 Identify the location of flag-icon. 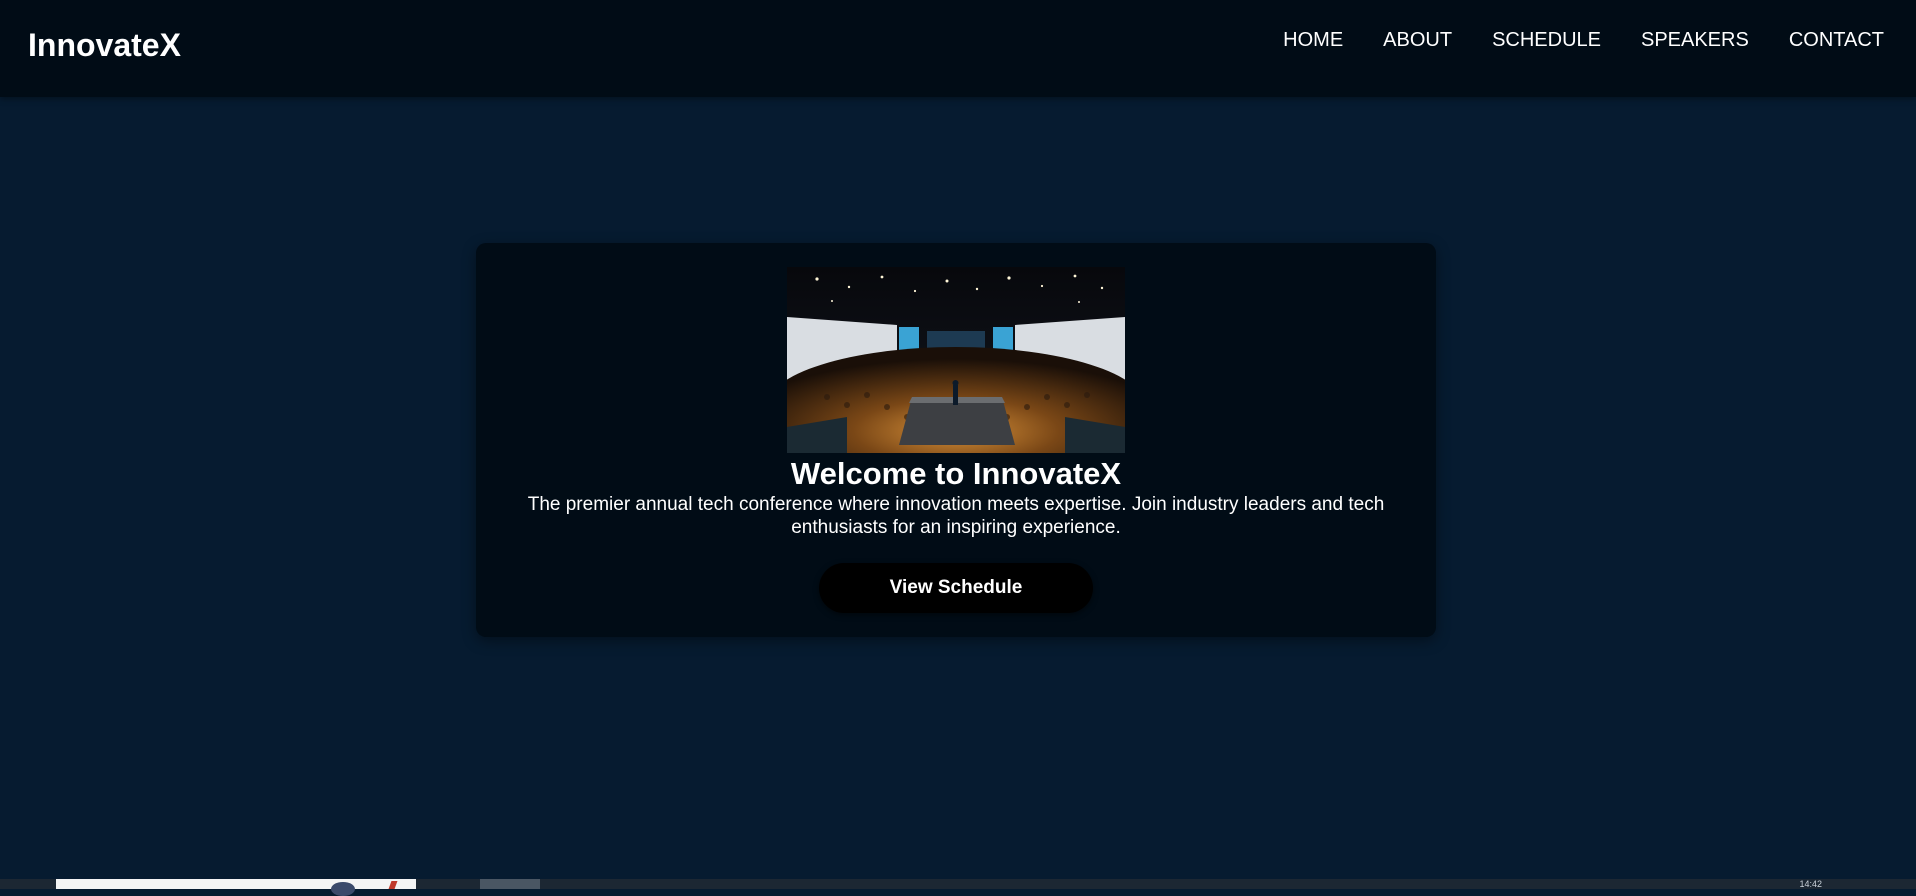
(393, 885).